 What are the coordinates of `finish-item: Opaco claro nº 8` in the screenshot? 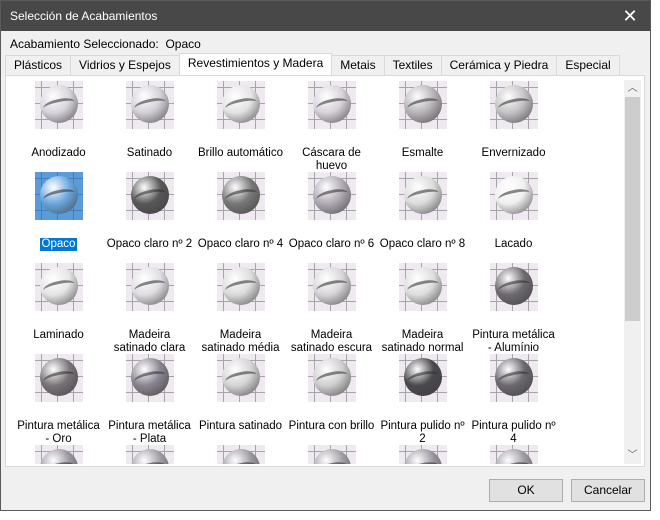 It's located at (422, 211).